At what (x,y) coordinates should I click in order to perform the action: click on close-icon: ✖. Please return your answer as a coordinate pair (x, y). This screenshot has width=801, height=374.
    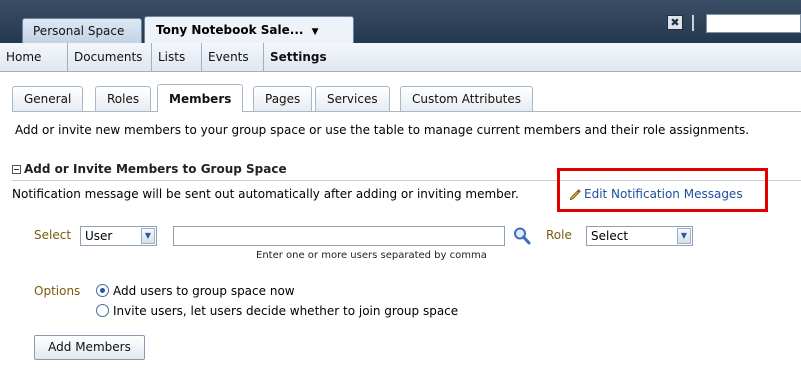
    Looking at the image, I should click on (675, 22).